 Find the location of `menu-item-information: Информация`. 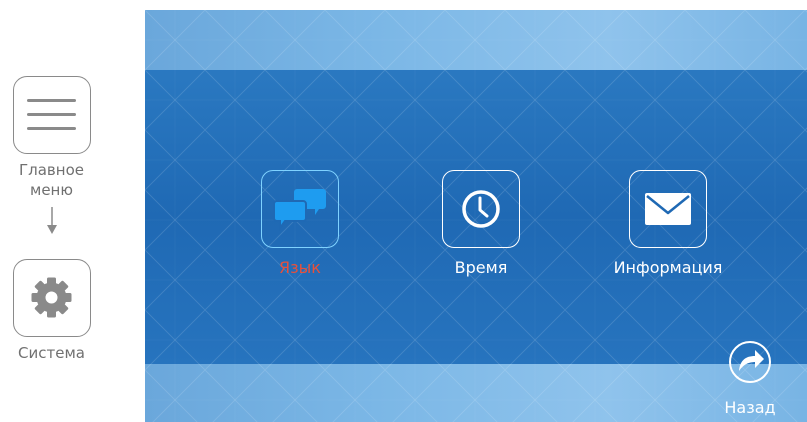

menu-item-information: Информация is located at coordinates (668, 224).